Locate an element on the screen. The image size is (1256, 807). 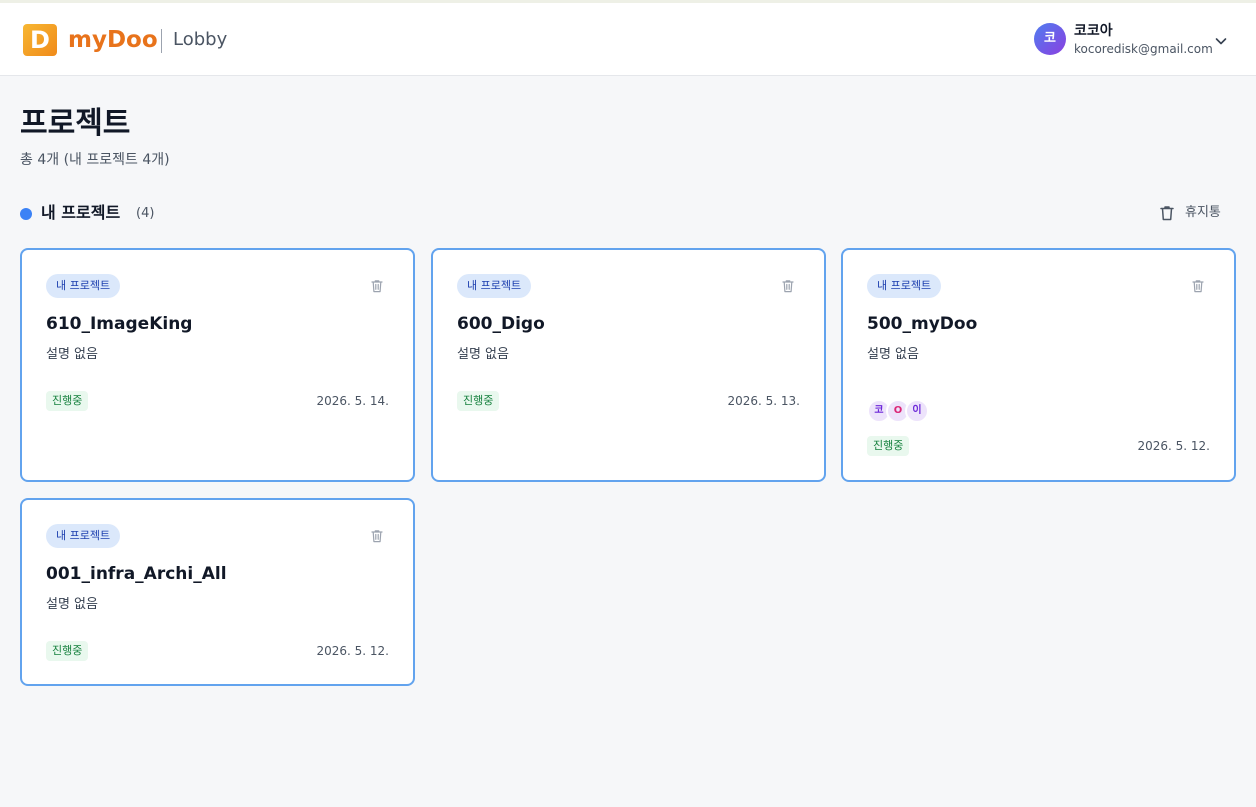
trash-icon is located at coordinates (1167, 213).